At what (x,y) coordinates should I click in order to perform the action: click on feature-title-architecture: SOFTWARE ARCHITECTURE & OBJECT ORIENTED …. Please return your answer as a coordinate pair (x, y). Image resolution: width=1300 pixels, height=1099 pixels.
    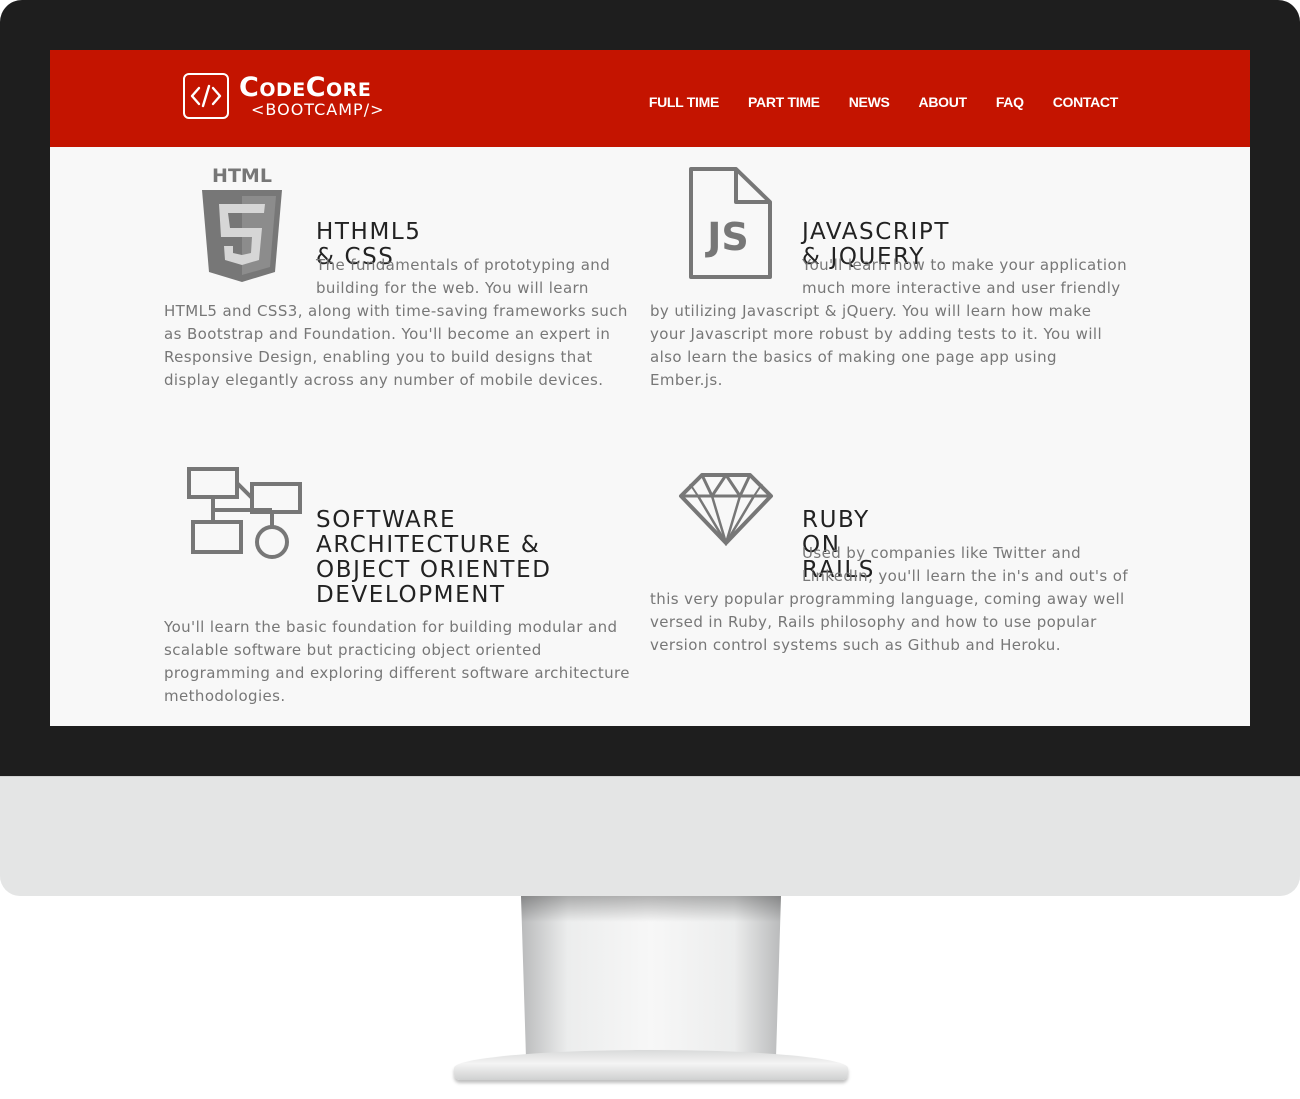
    Looking at the image, I should click on (434, 557).